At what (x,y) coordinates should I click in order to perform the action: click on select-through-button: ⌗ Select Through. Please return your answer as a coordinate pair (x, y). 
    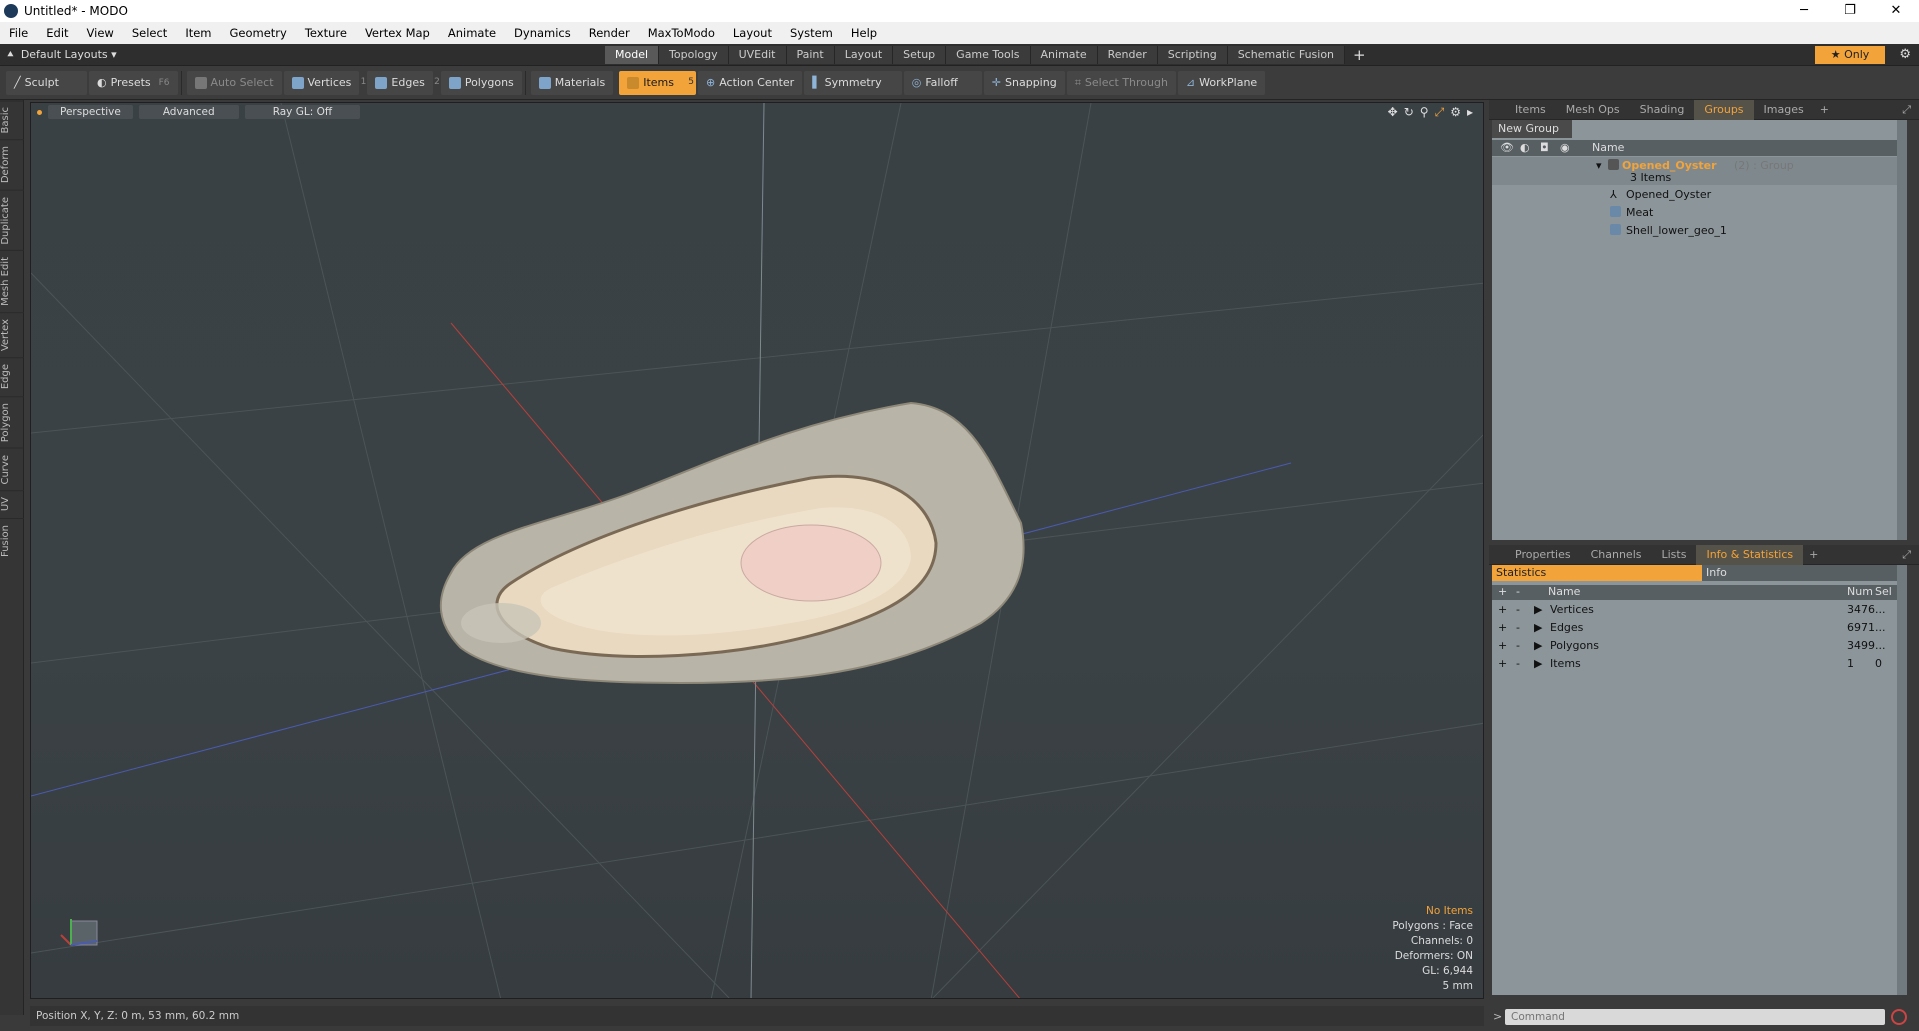
    Looking at the image, I should click on (1121, 82).